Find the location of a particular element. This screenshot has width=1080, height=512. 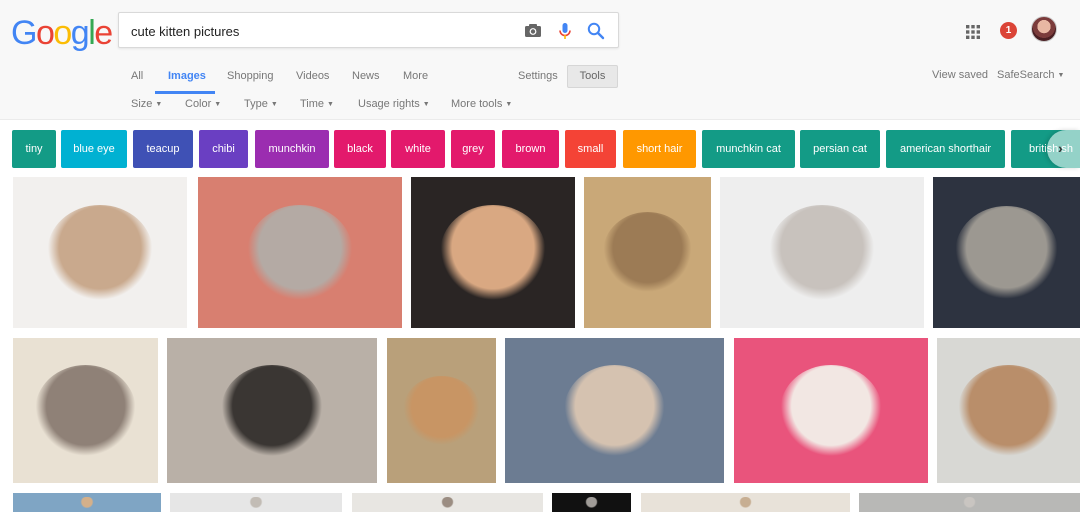

filter-color: Color ▼ is located at coordinates (203, 104).